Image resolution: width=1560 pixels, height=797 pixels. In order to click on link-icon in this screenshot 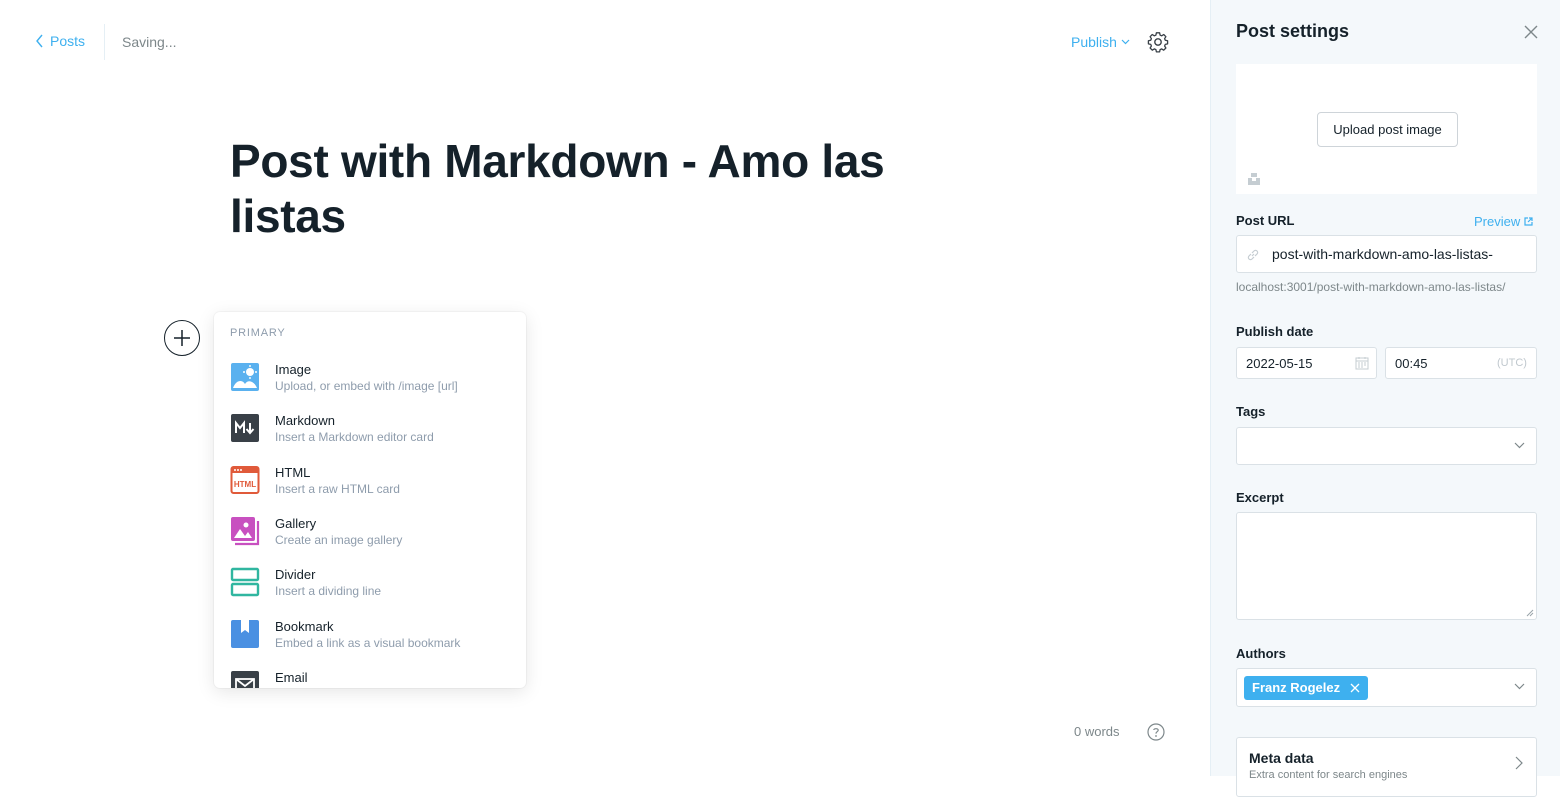, I will do `click(1253, 255)`.